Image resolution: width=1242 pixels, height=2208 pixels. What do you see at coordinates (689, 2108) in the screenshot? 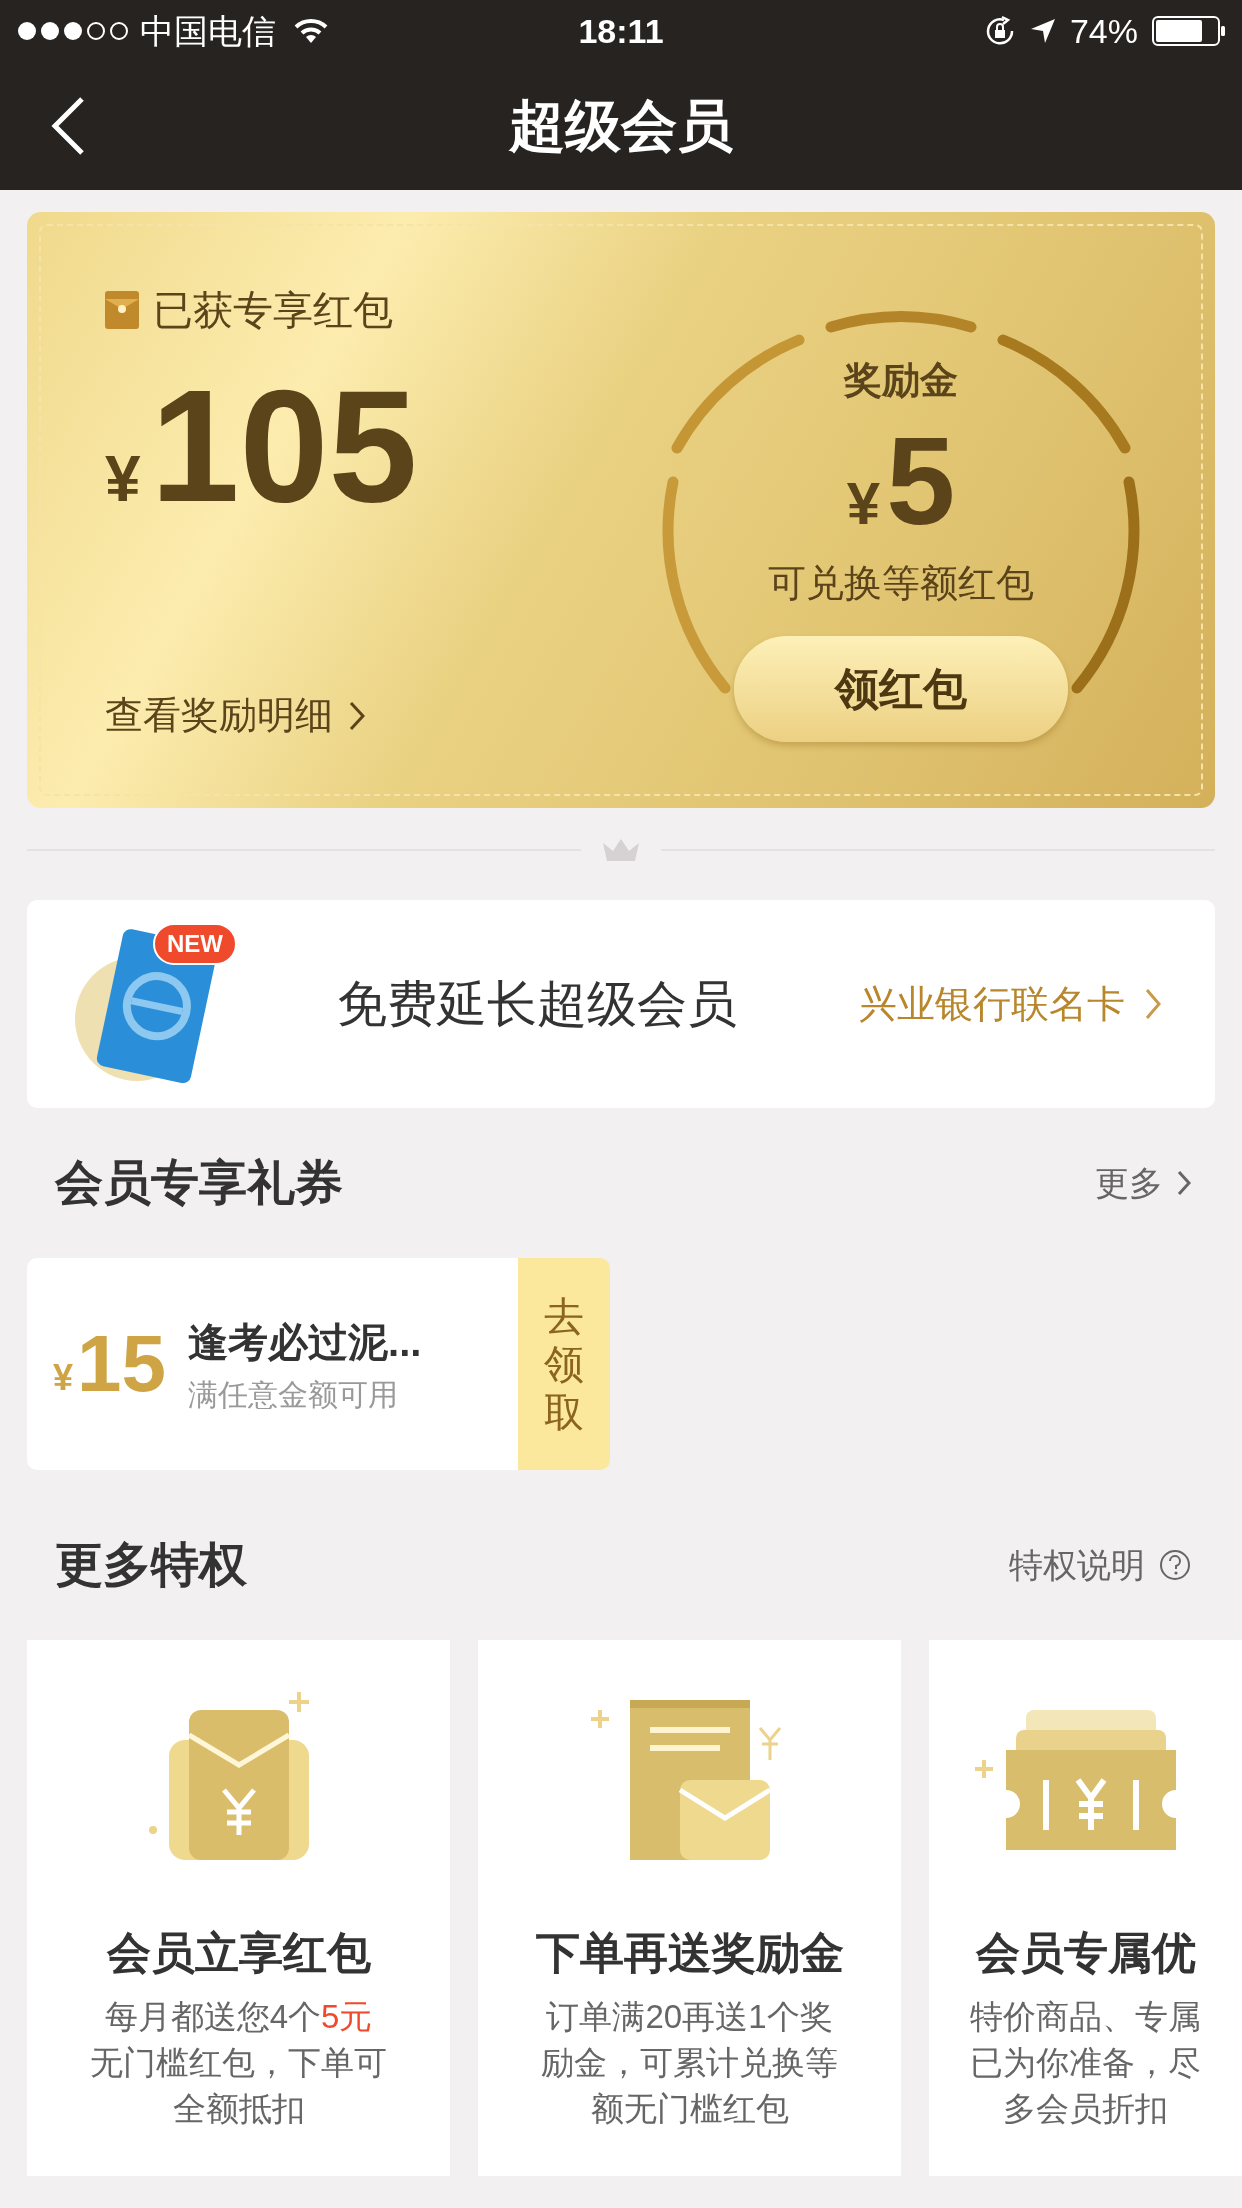
I see `description-text: 额无门槛红包` at bounding box center [689, 2108].